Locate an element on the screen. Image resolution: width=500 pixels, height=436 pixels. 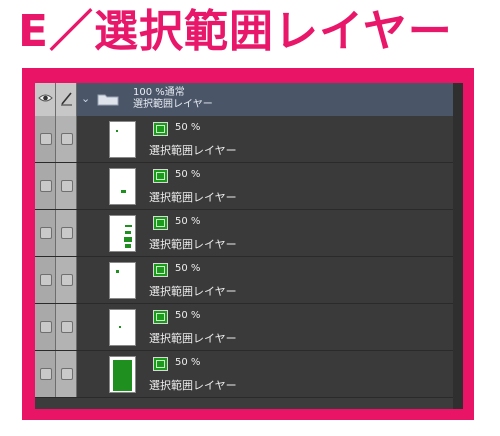
pen-icon is located at coordinates (66, 98).